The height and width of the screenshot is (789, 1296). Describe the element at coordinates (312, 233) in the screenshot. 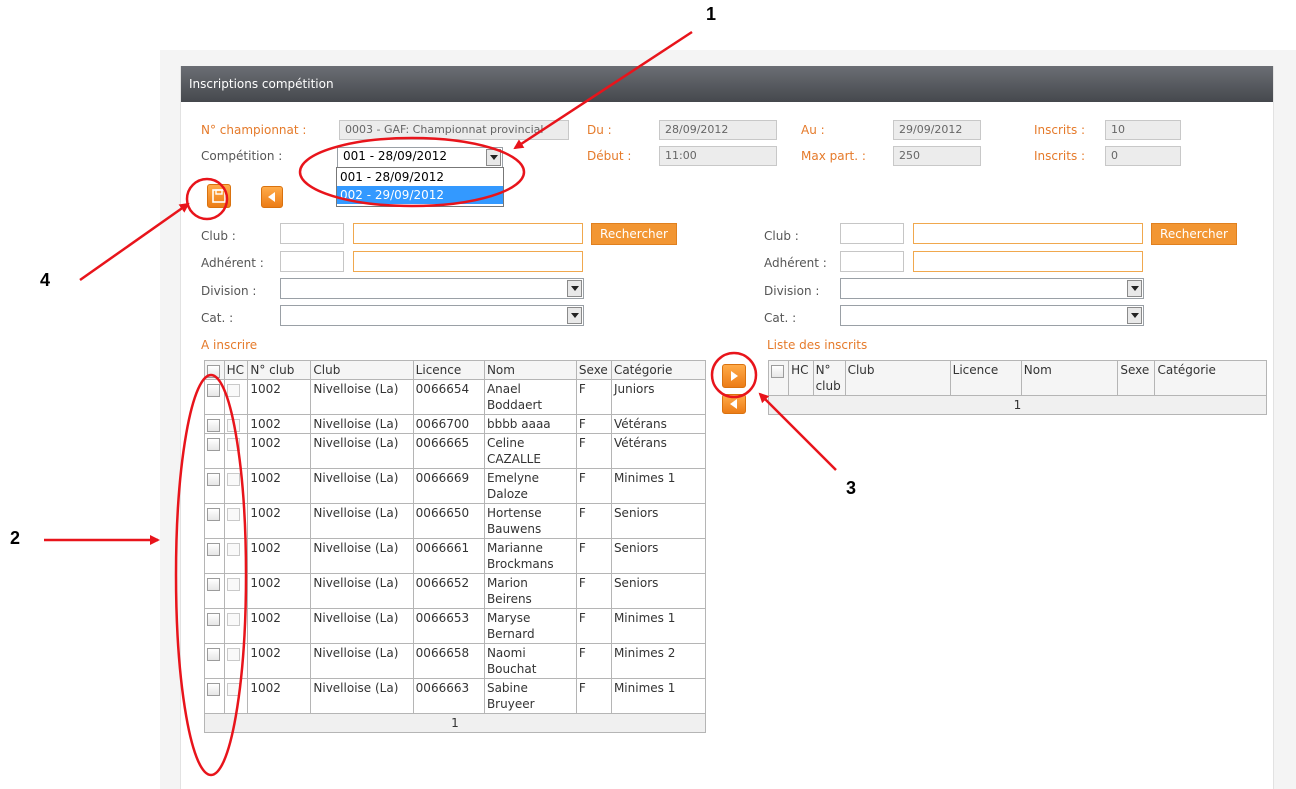

I see `left-club-number-input` at that location.